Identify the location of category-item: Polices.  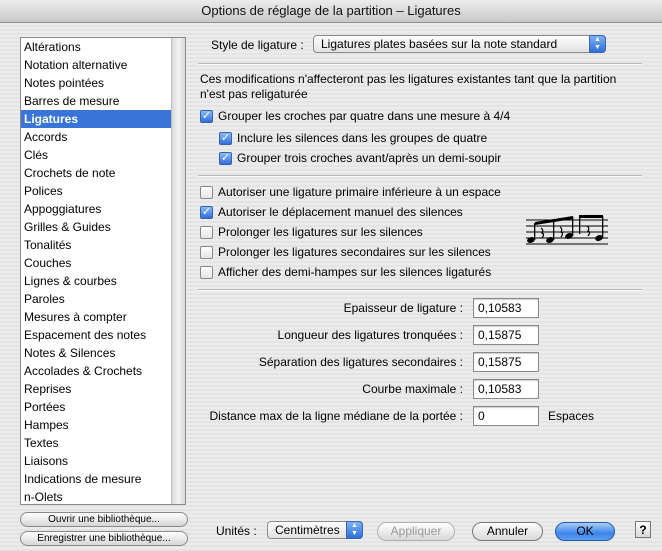
(97, 191).